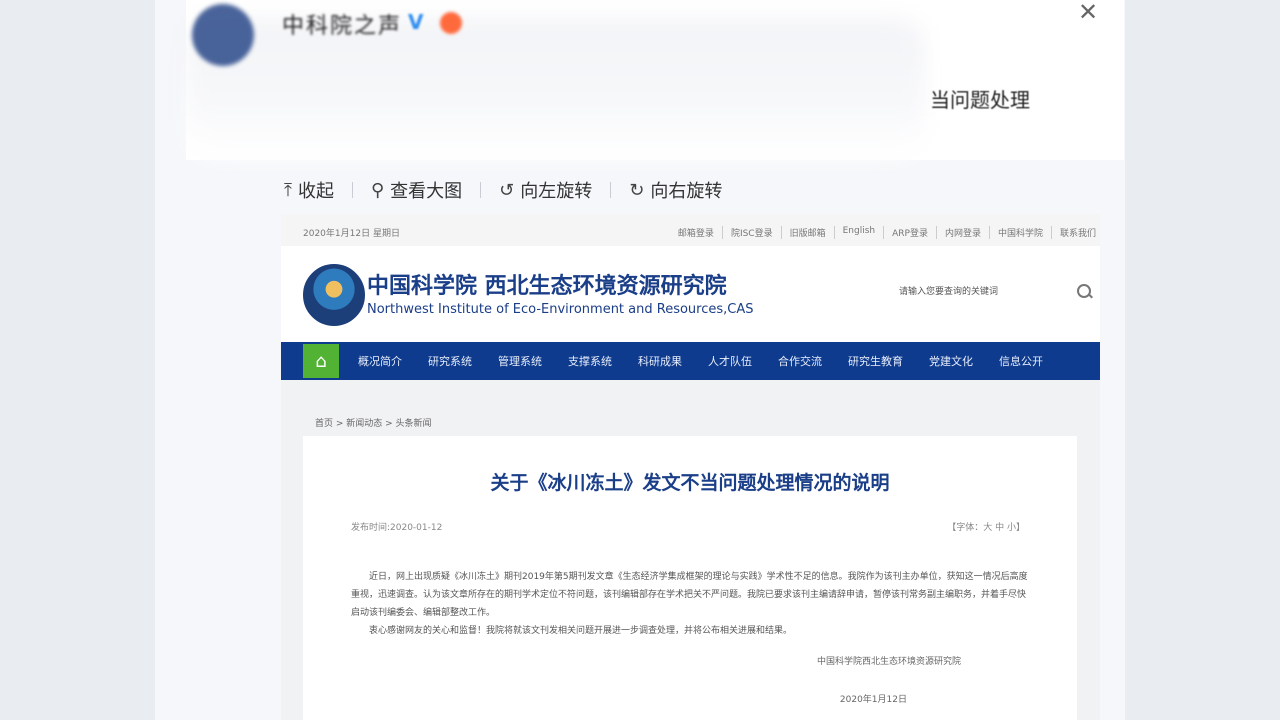  What do you see at coordinates (377, 190) in the screenshot?
I see `magnifier-icon: ⚲` at bounding box center [377, 190].